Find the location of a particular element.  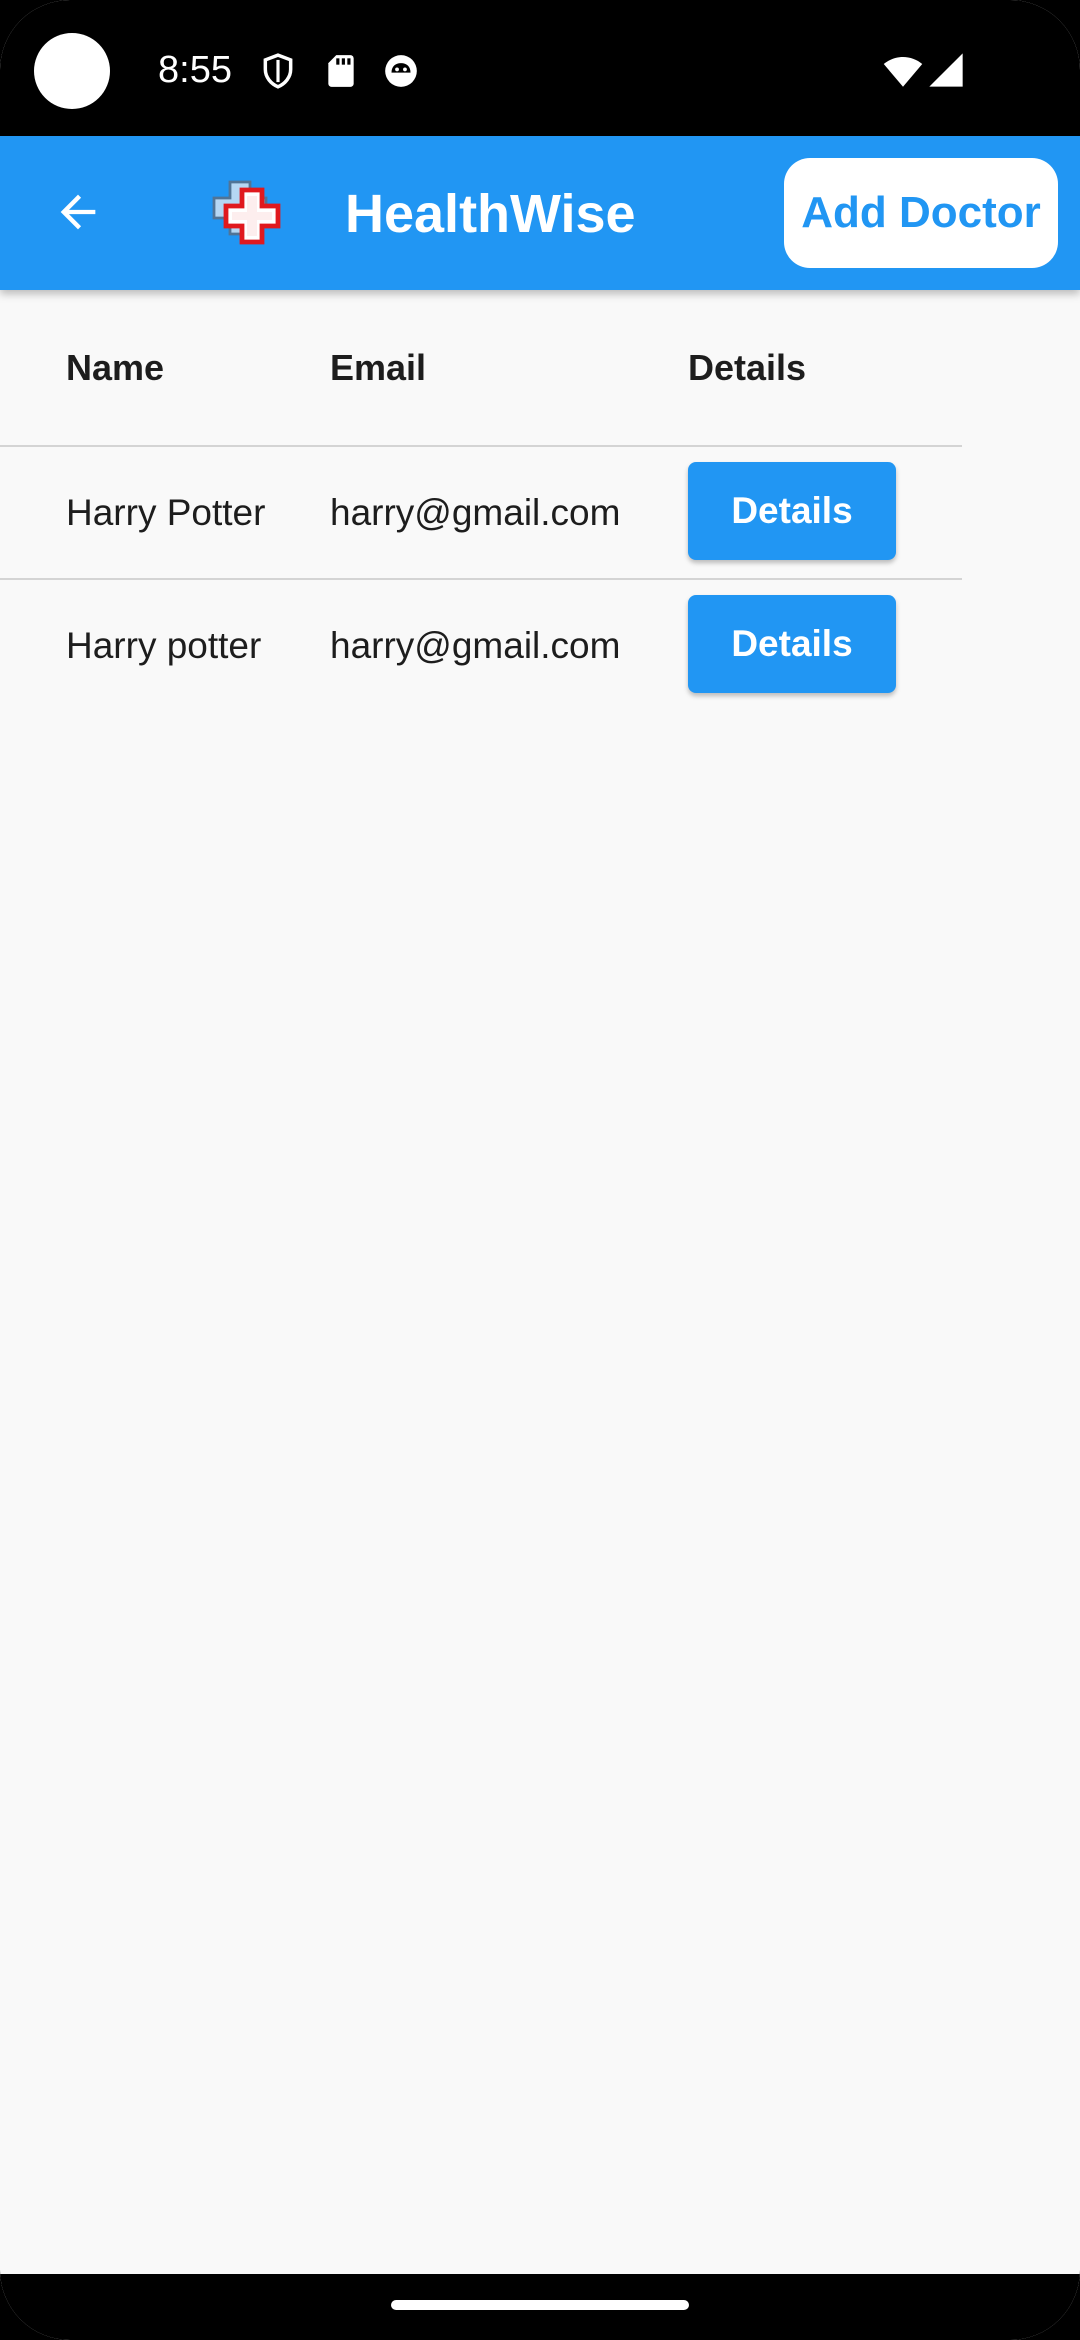

app-title: HealthWise is located at coordinates (490, 214).